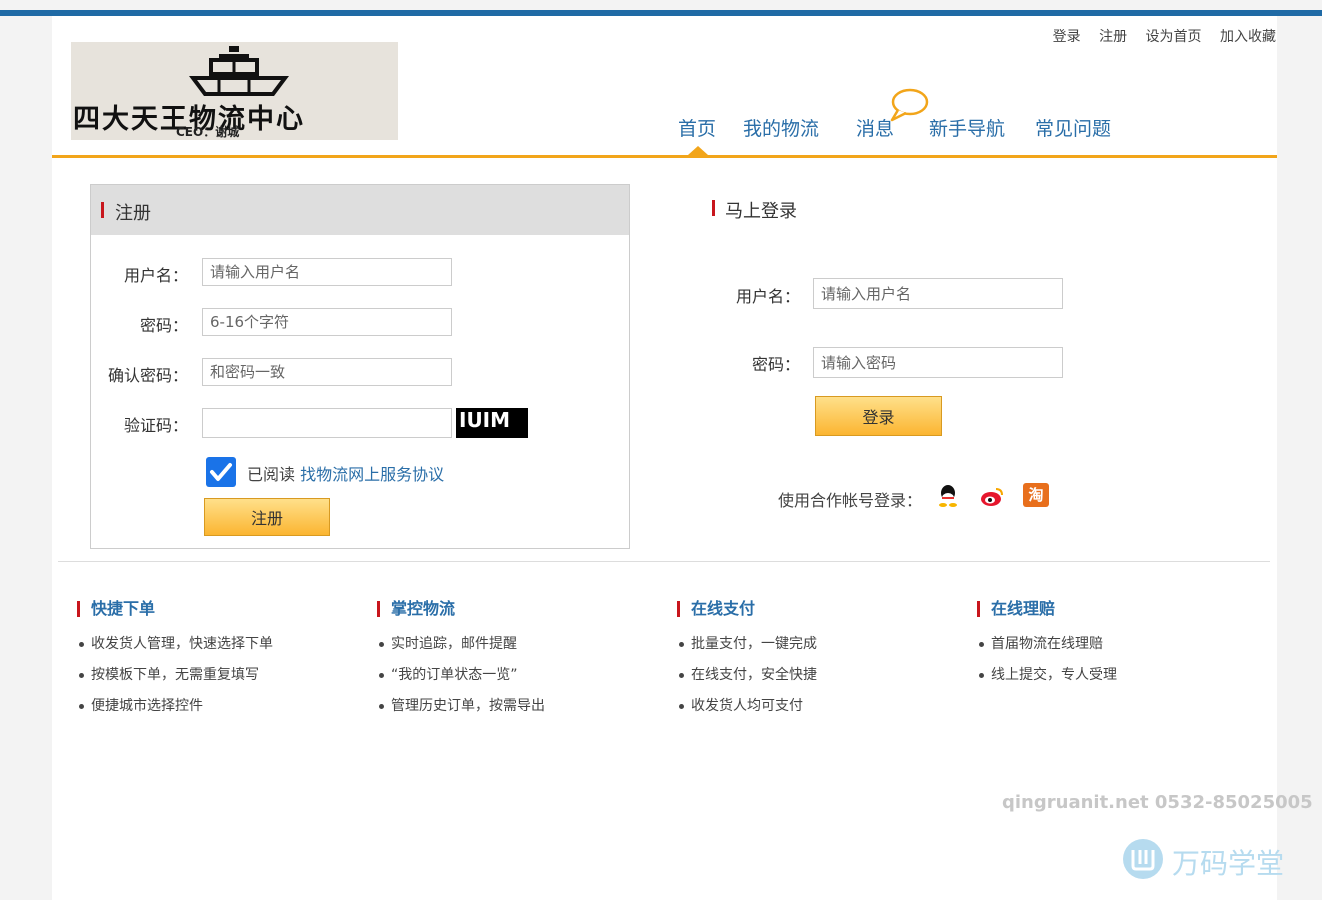  I want to click on top-link-login: 登录, so click(1067, 37).